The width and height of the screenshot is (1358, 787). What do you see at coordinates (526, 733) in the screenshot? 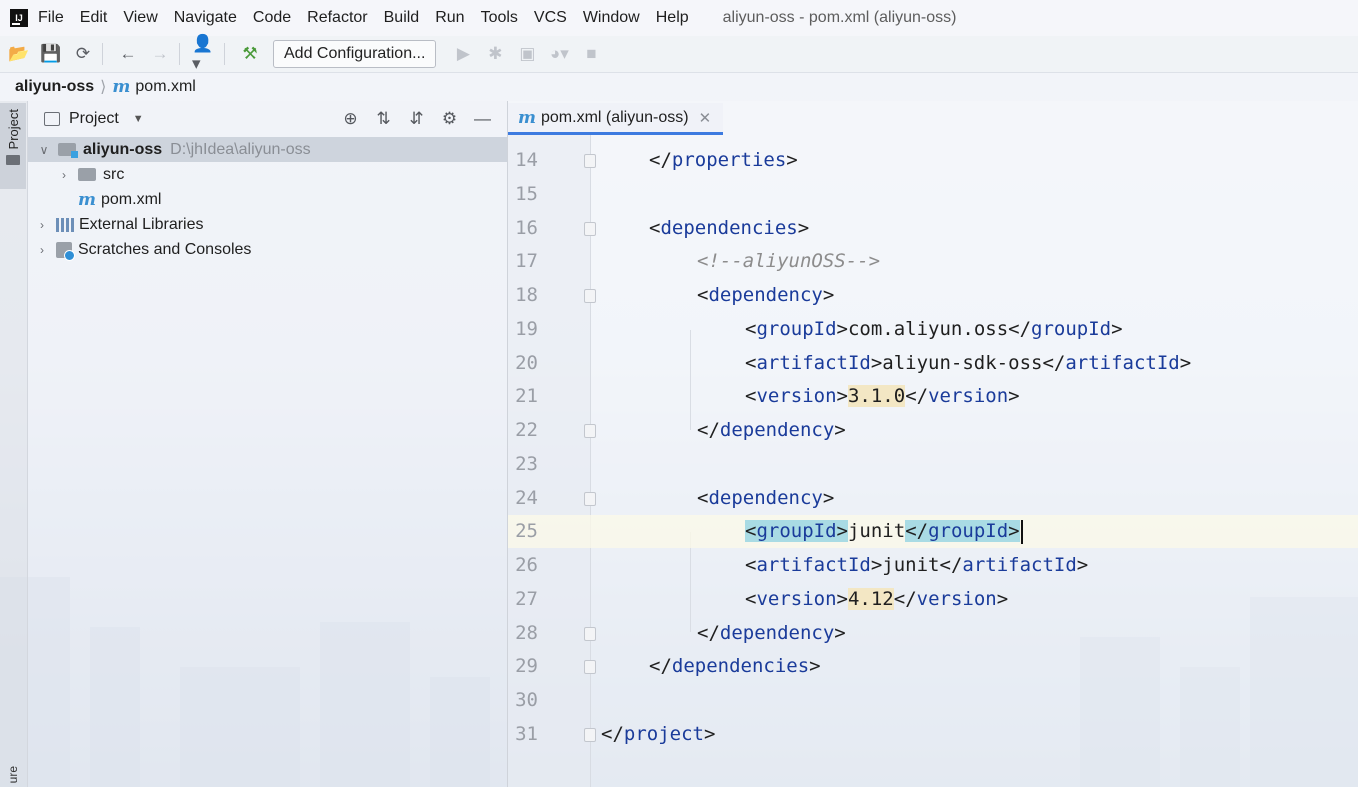
I see `line-number: 31` at bounding box center [526, 733].